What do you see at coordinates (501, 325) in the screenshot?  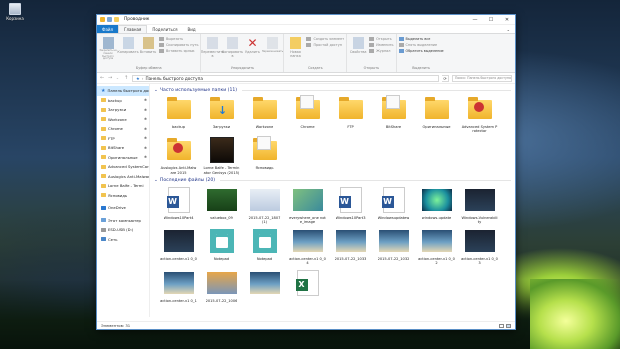 I see `details-view-icon` at bounding box center [501, 325].